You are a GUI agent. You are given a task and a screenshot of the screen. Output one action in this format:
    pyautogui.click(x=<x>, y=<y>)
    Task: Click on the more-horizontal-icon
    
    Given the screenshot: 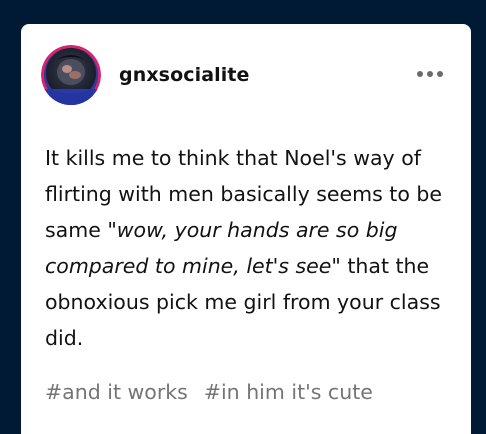 What is the action you would take?
    pyautogui.click(x=420, y=74)
    